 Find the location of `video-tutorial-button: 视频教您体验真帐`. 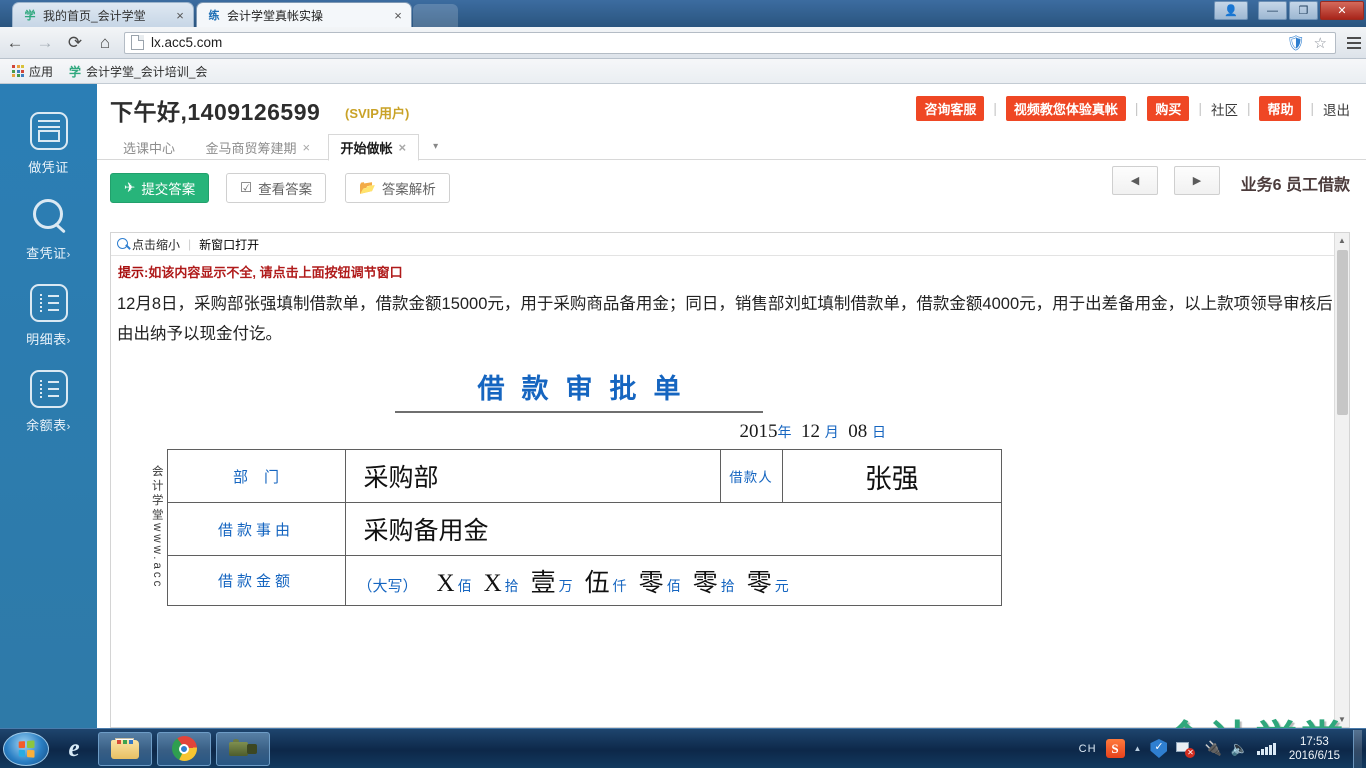

video-tutorial-button: 视频教您体验真帐 is located at coordinates (1065, 108).